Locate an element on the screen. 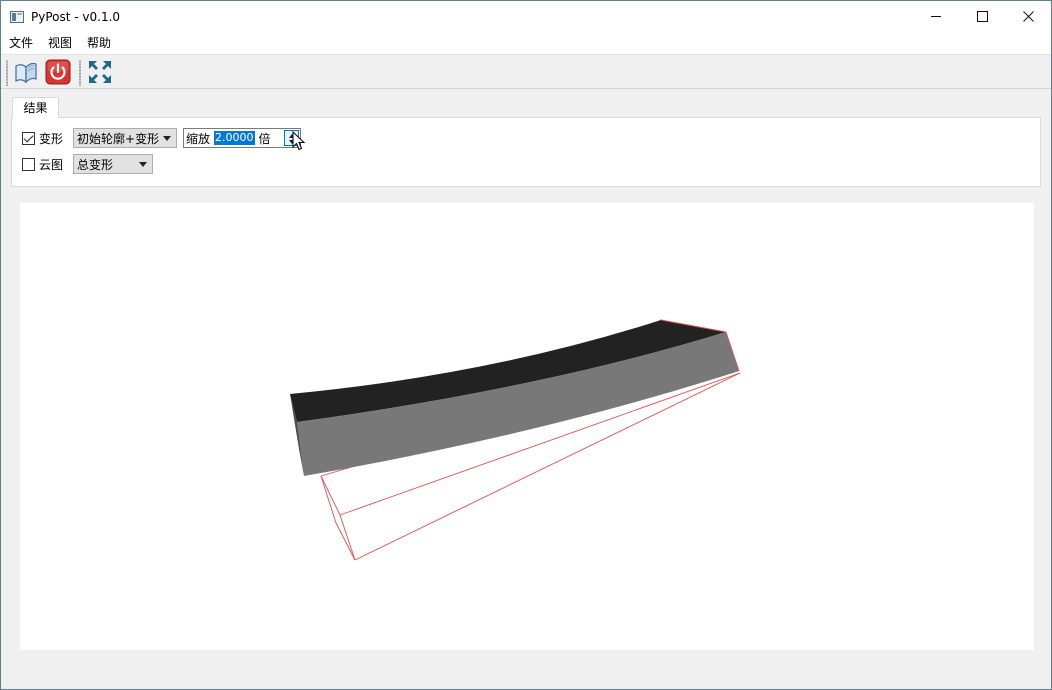 The image size is (1052, 690). toolbar-grip is located at coordinates (7, 73).